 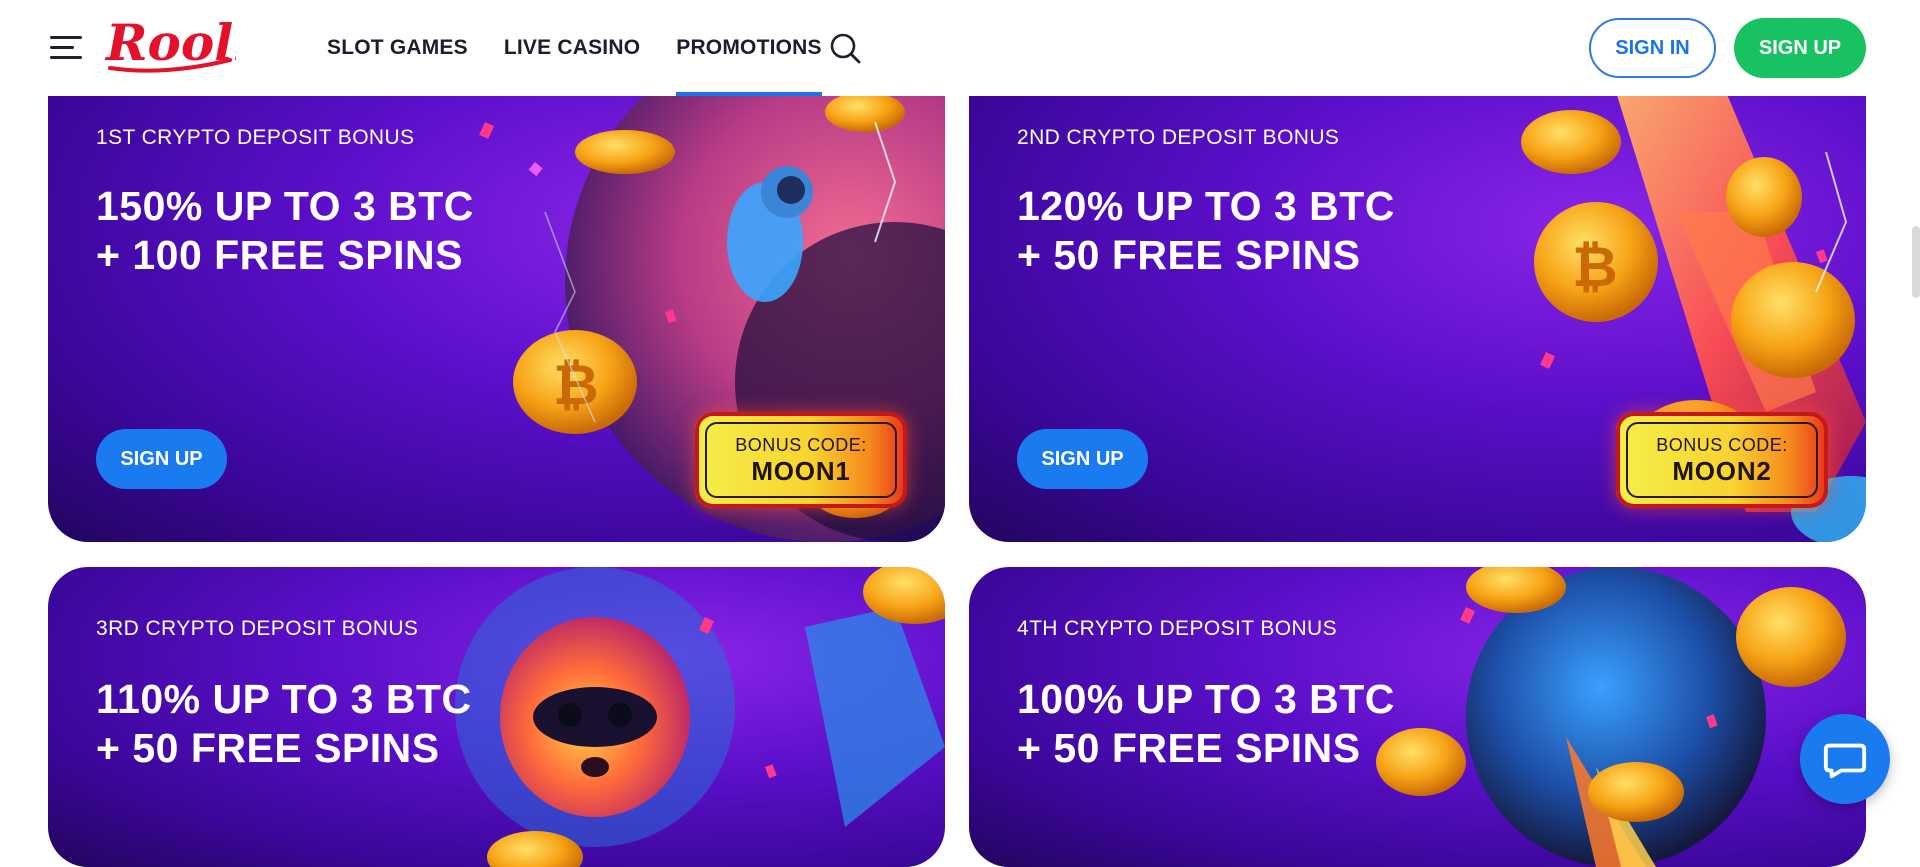 I want to click on promo-subtitle: 4TH CRYPTO DEPOSIT BONUS, so click(x=1177, y=628).